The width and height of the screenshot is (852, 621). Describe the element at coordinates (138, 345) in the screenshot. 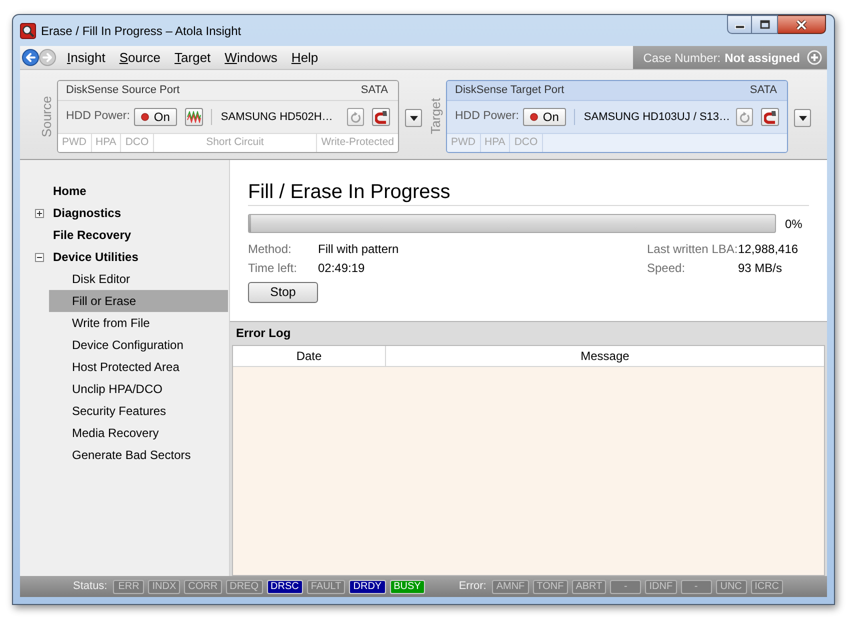

I see `nav-item: Device Configuration` at that location.